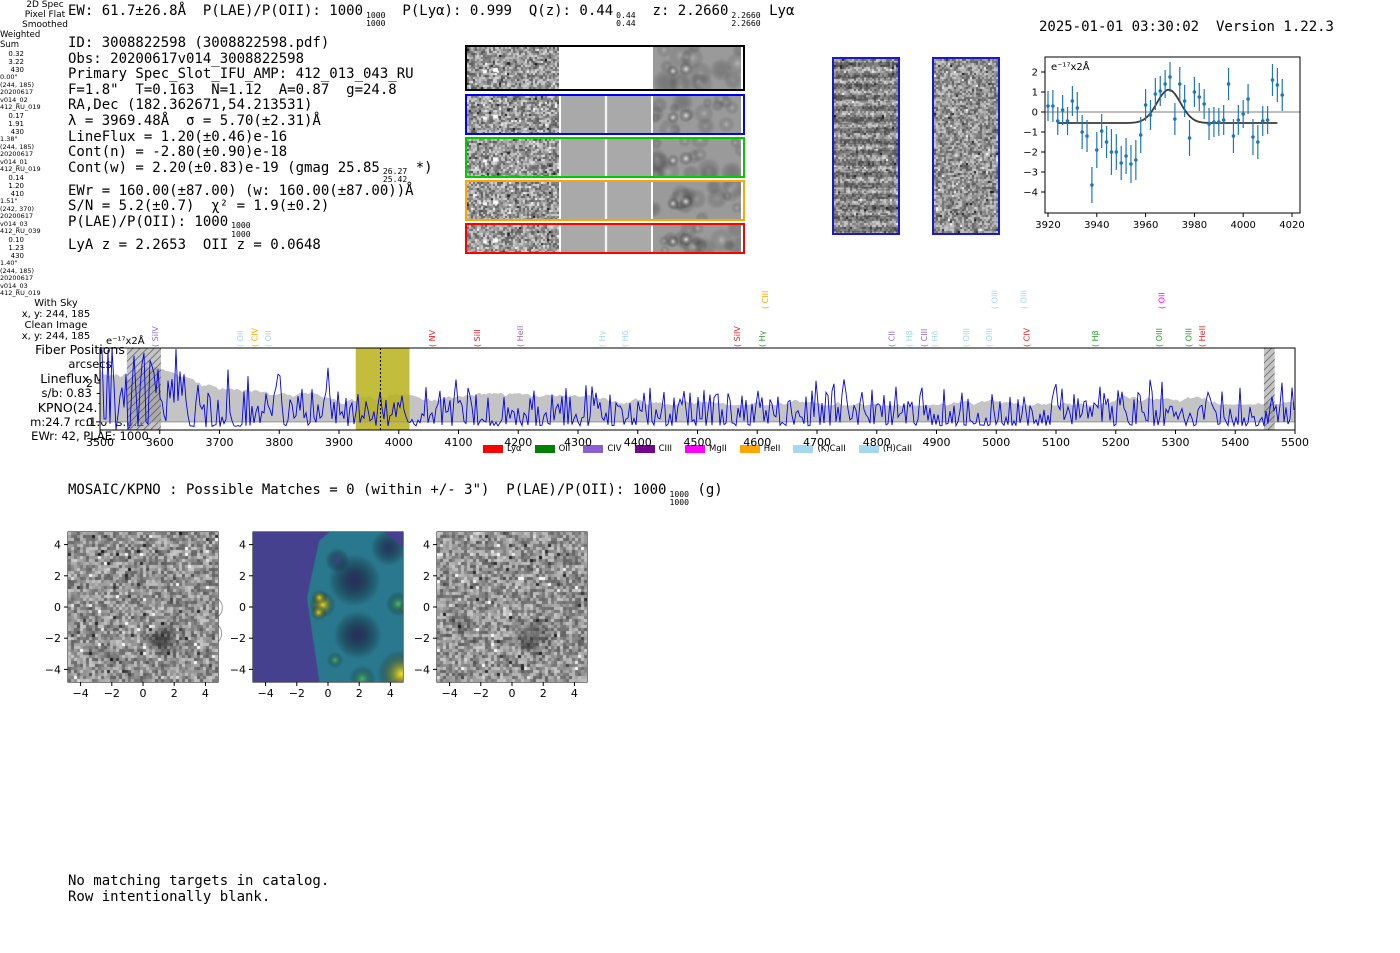 This screenshot has height=953, width=1400. I want to click on spectrum-line, so click(697, 389).